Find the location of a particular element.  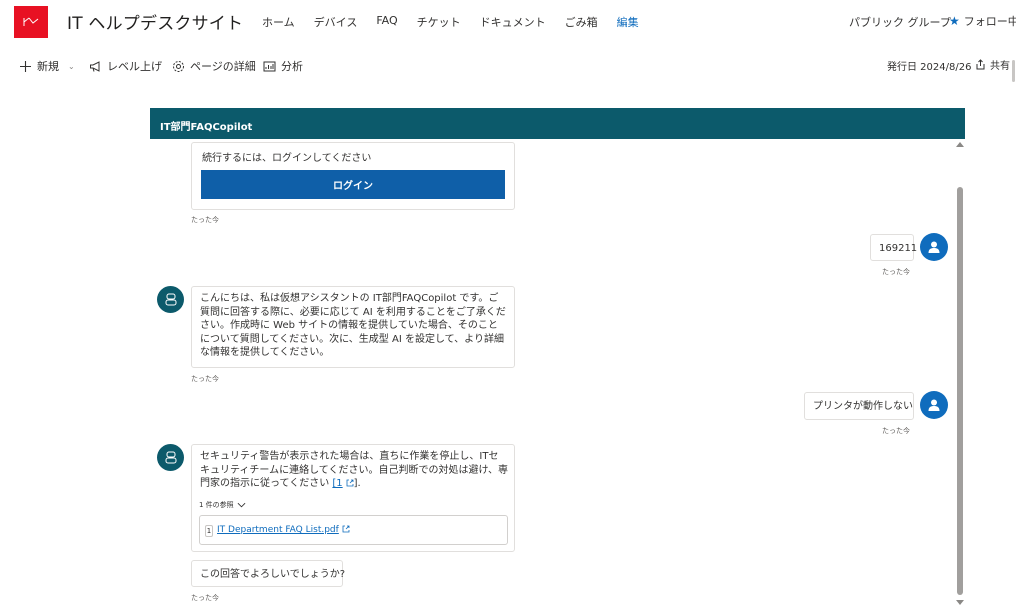

nav-home: ホーム is located at coordinates (278, 22).